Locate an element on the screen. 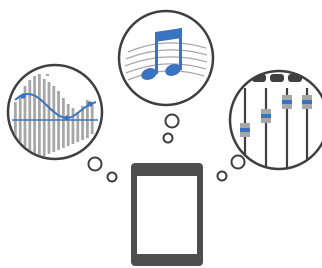 The width and height of the screenshot is (322, 268). mixer-bubble is located at coordinates (275, 120).